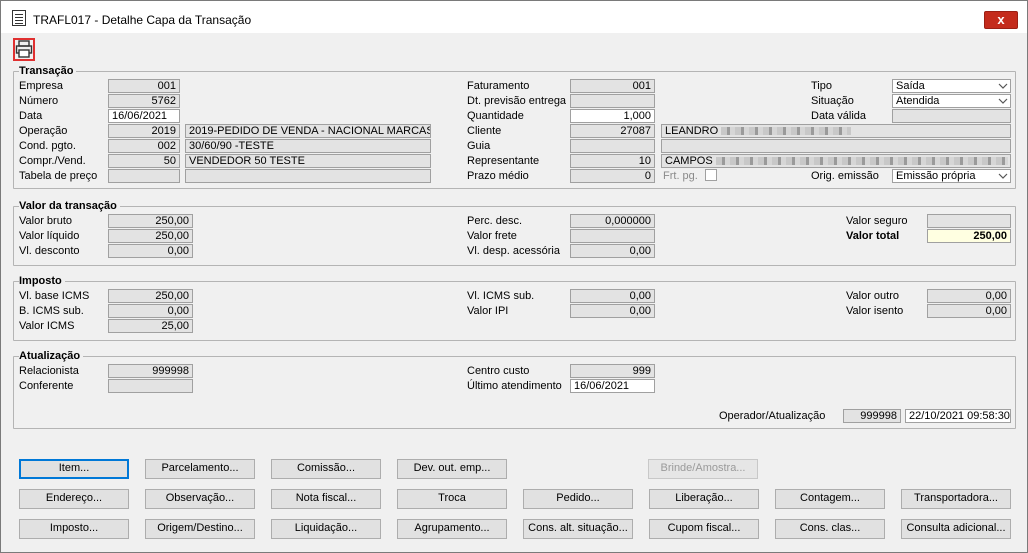 This screenshot has height=553, width=1028. What do you see at coordinates (969, 311) in the screenshot?
I see `valor-isento-field: 0,00` at bounding box center [969, 311].